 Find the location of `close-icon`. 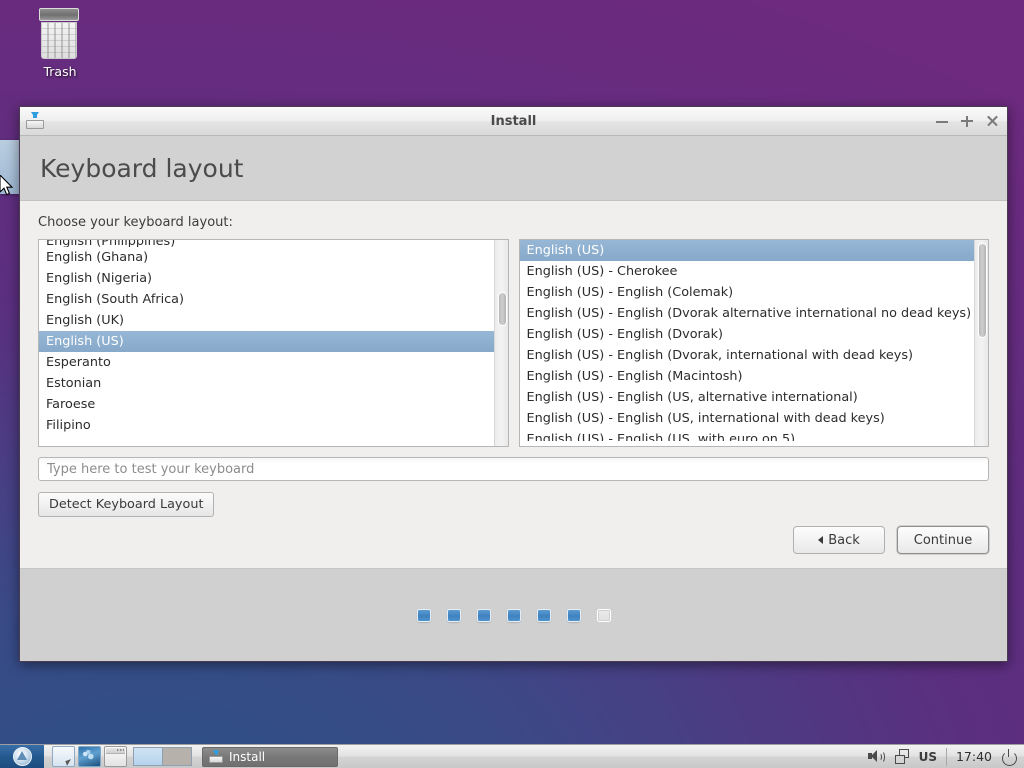

close-icon is located at coordinates (992, 121).